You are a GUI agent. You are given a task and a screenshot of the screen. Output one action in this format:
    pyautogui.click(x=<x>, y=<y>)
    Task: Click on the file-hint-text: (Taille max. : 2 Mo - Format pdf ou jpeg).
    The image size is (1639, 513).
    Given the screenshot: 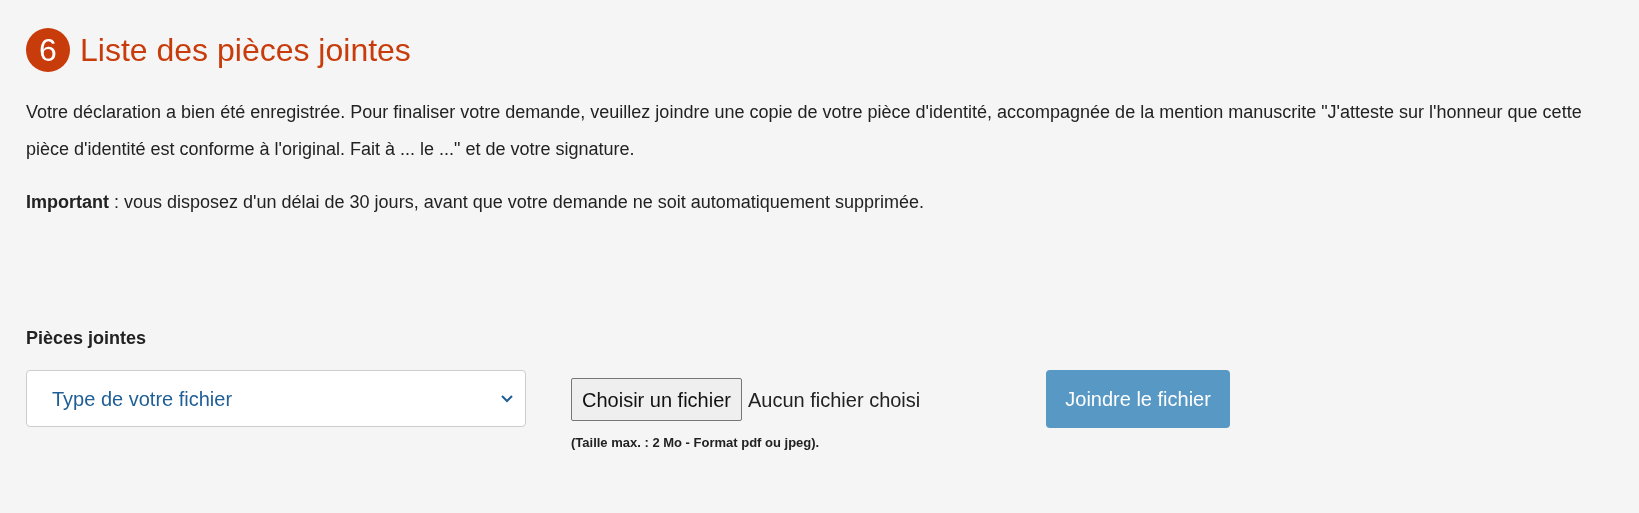 What is the action you would take?
    pyautogui.click(x=696, y=443)
    